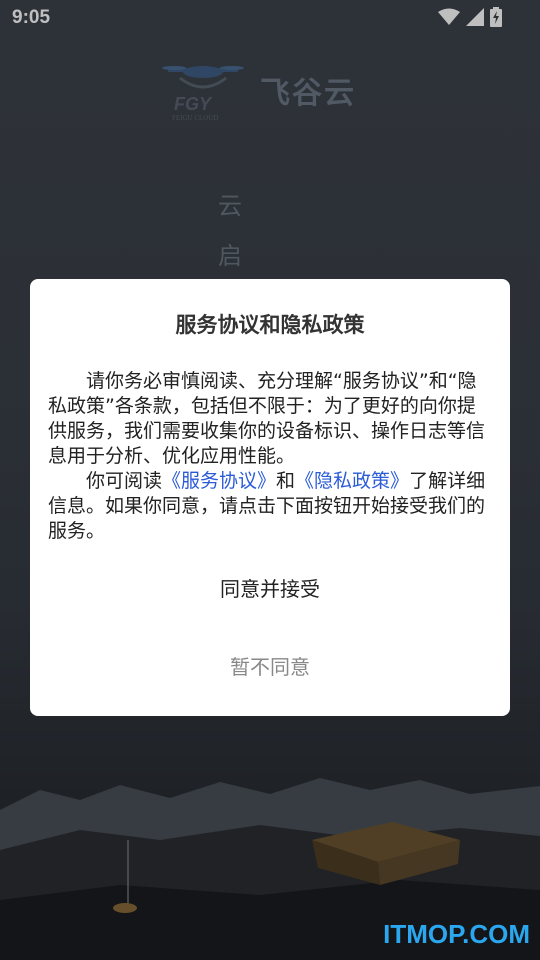  What do you see at coordinates (352, 481) in the screenshot?
I see `privacy-policy-link: 《隐私政策》` at bounding box center [352, 481].